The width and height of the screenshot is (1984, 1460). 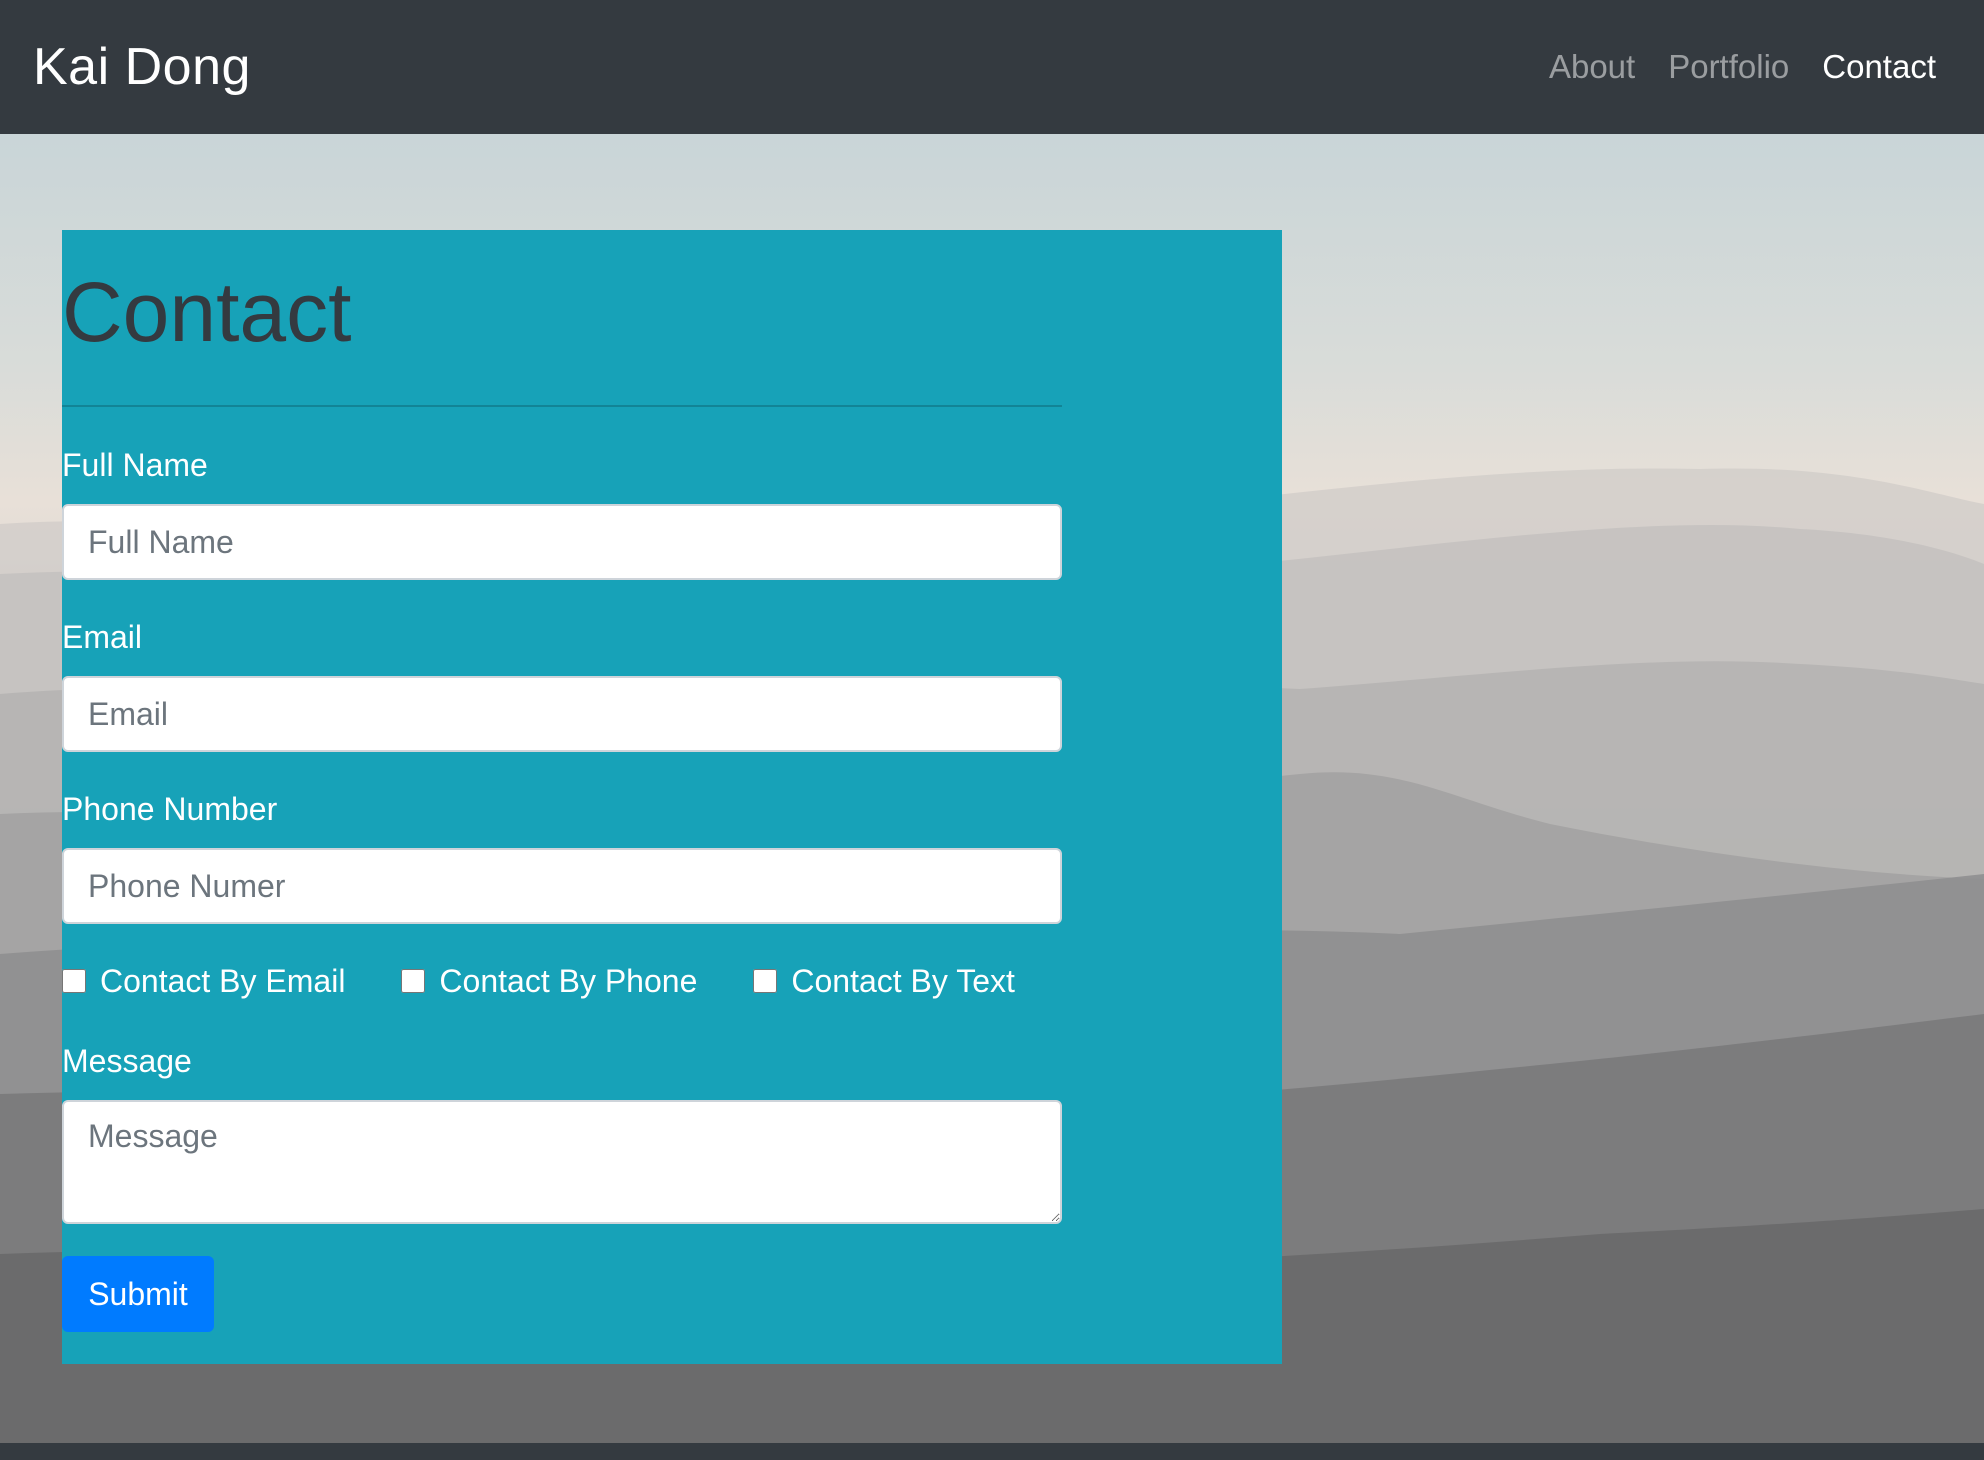 I want to click on contact-by-phone-checkbox, so click(x=413, y=981).